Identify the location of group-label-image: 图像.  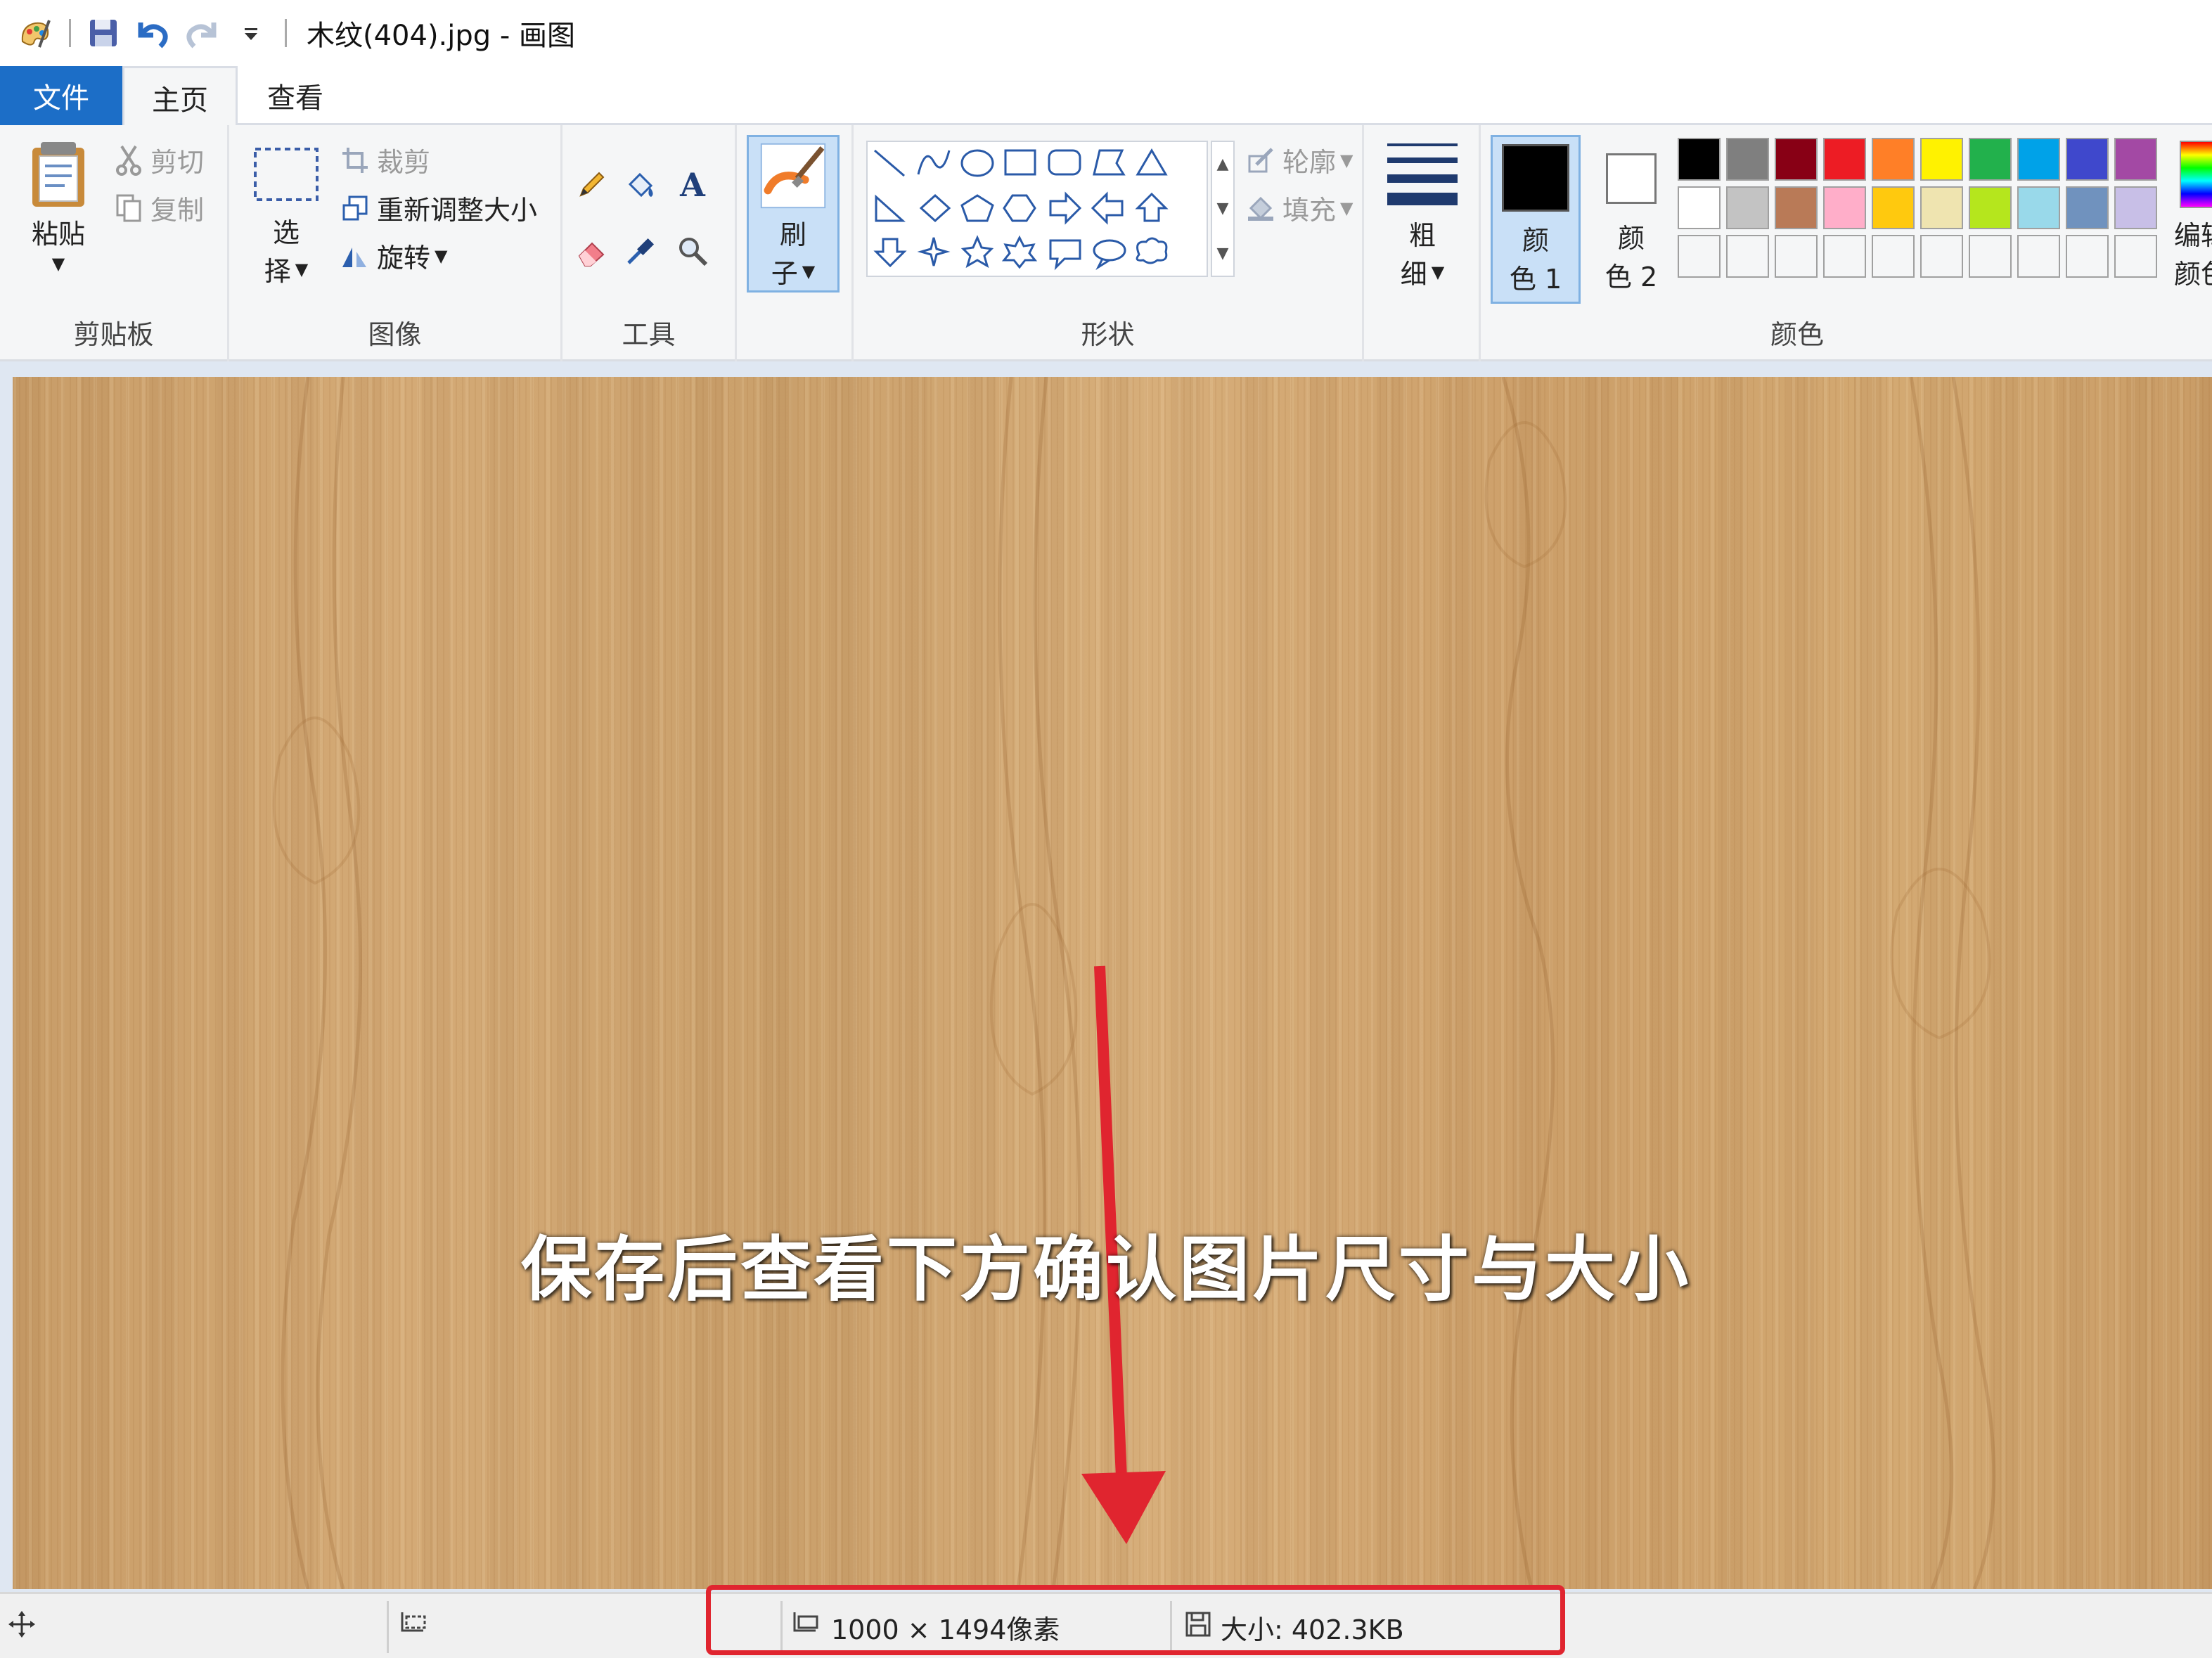
(395, 334).